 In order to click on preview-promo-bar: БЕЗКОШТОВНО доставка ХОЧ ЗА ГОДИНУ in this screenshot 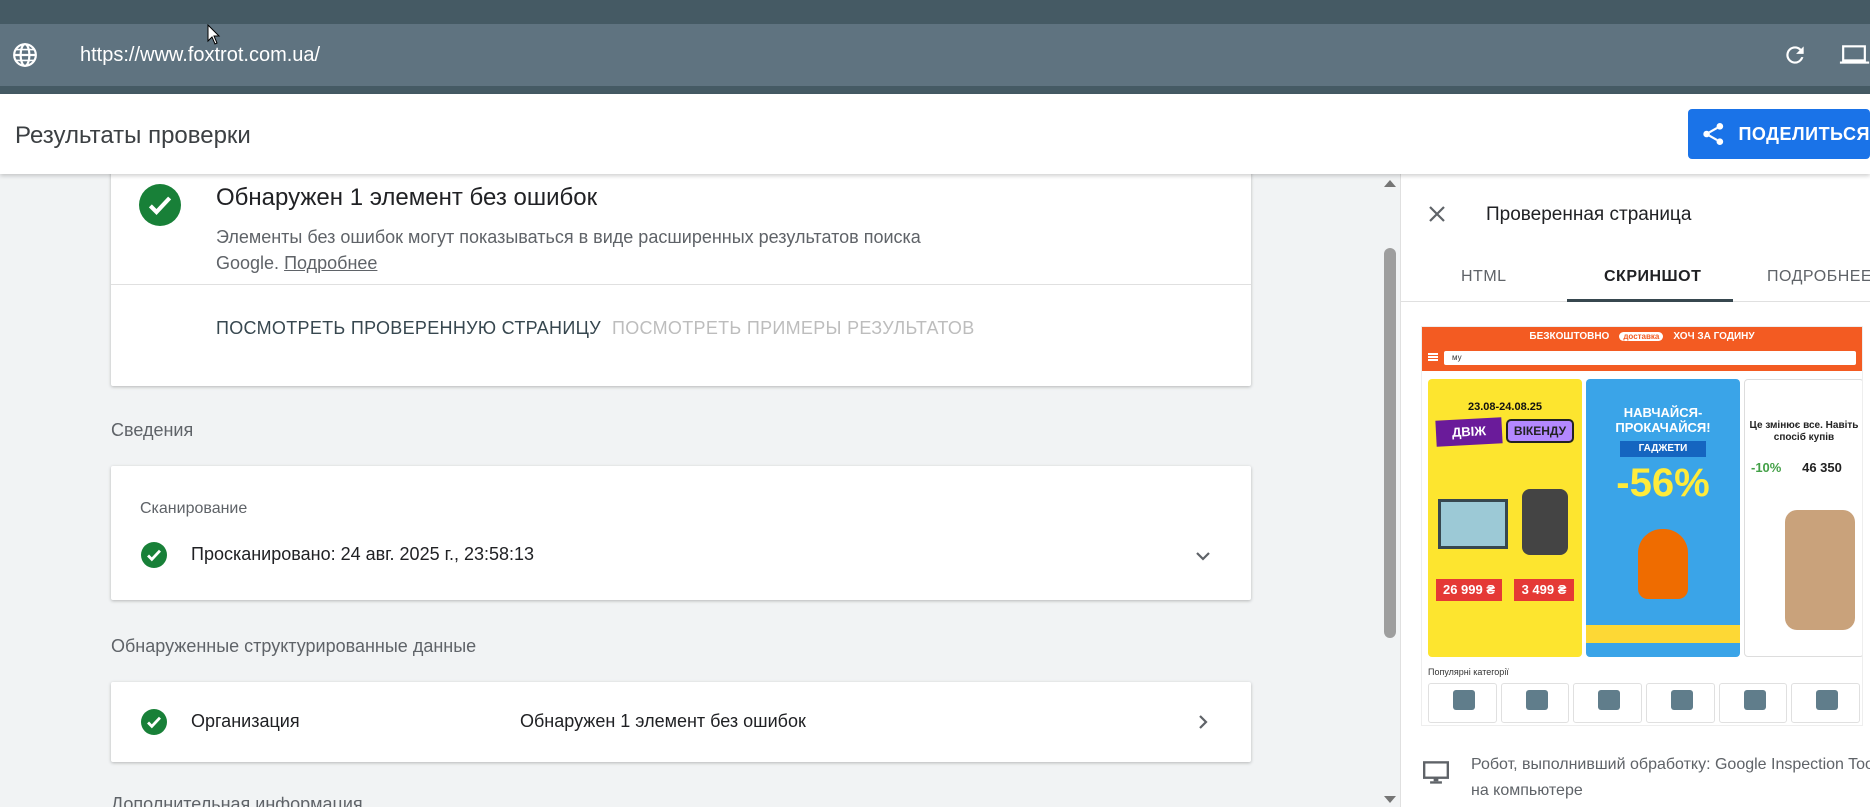, I will do `click(1642, 336)`.